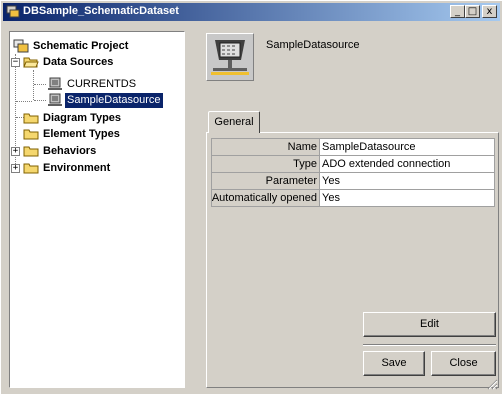 The height and width of the screenshot is (395, 503). Describe the element at coordinates (457, 11) in the screenshot. I see `minimize-button: _` at that location.